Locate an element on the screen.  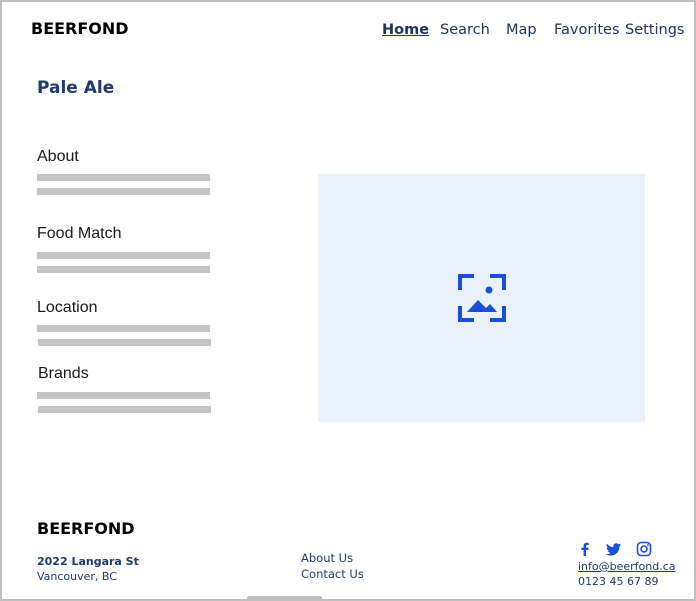
header-logo: BEERFOND is located at coordinates (80, 28).